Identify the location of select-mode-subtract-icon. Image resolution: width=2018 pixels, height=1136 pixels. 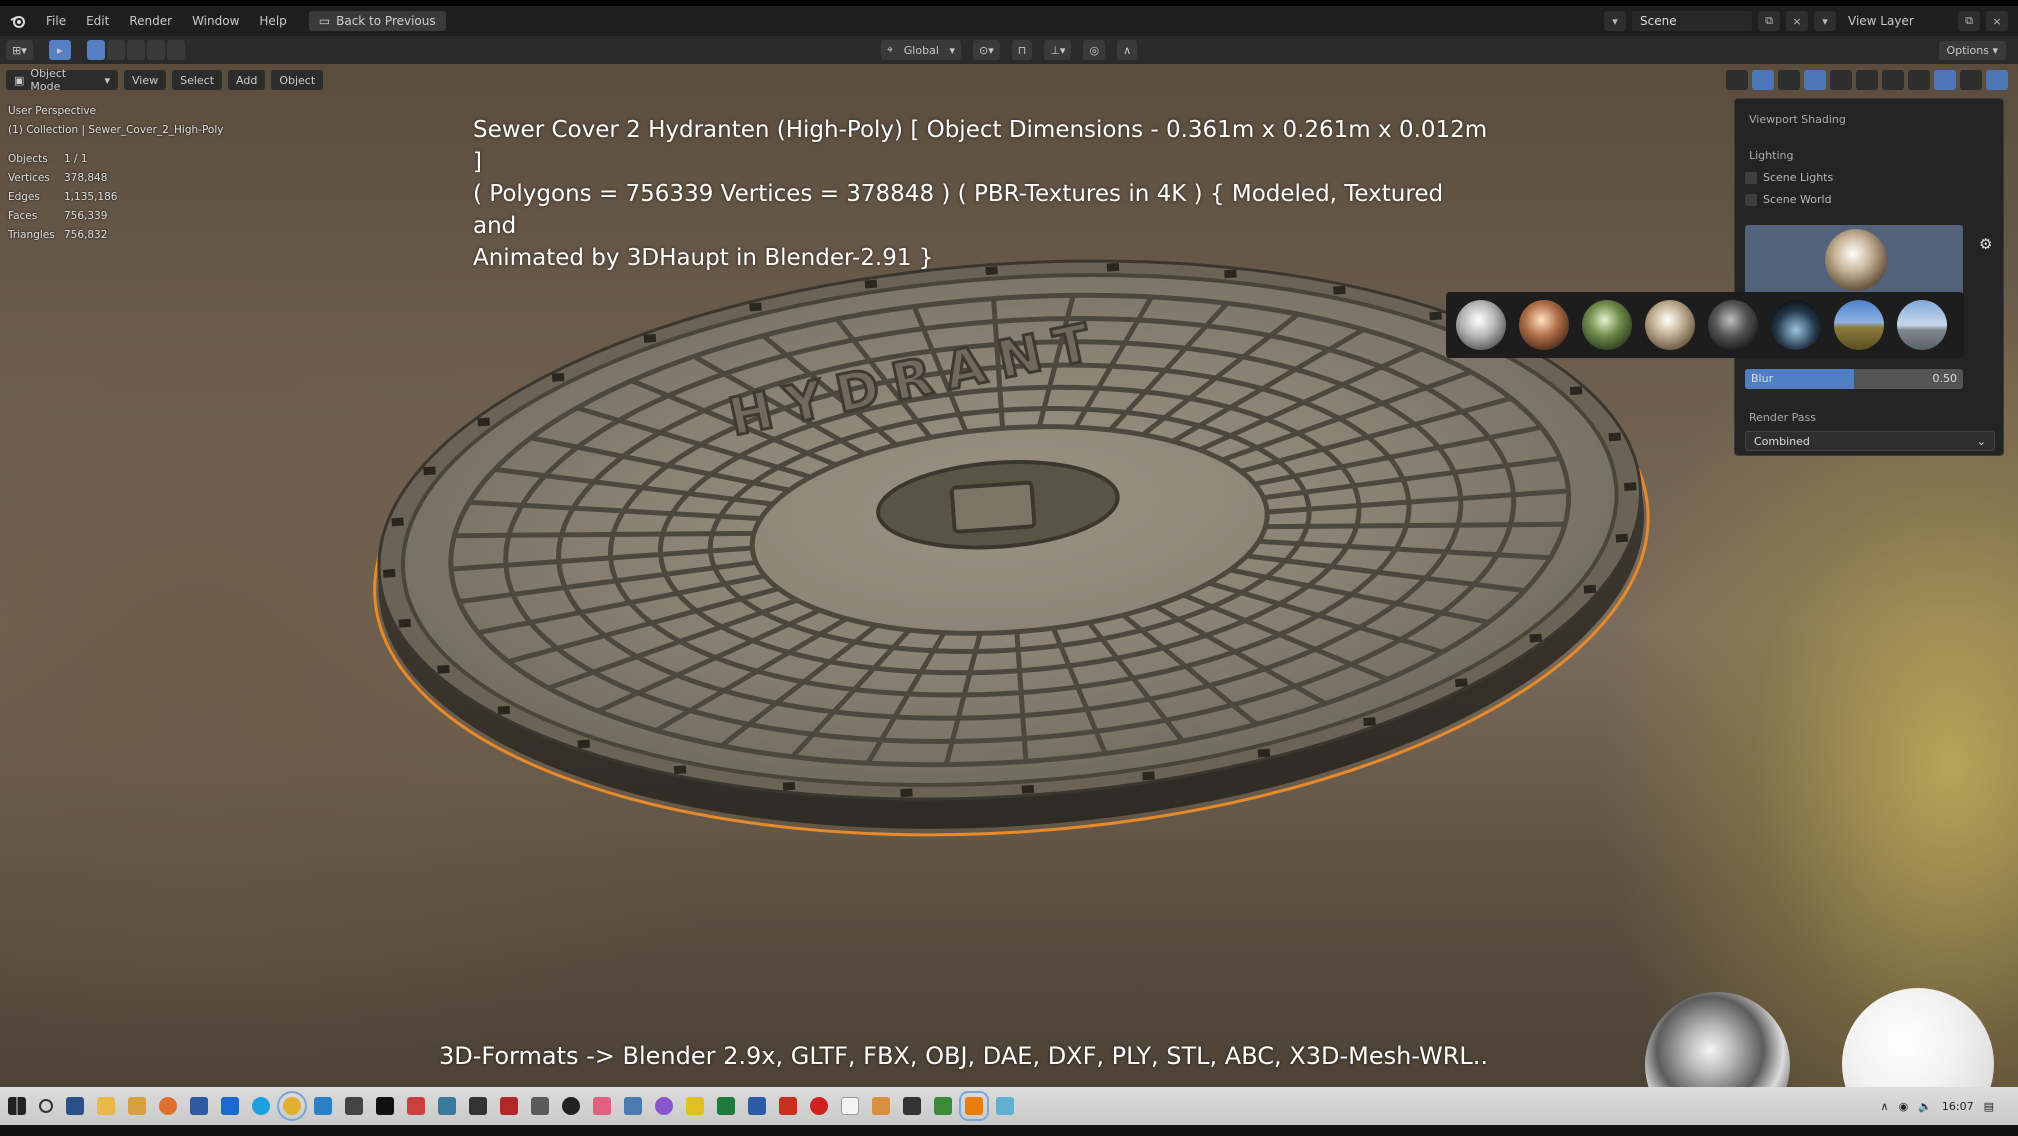
(135, 50).